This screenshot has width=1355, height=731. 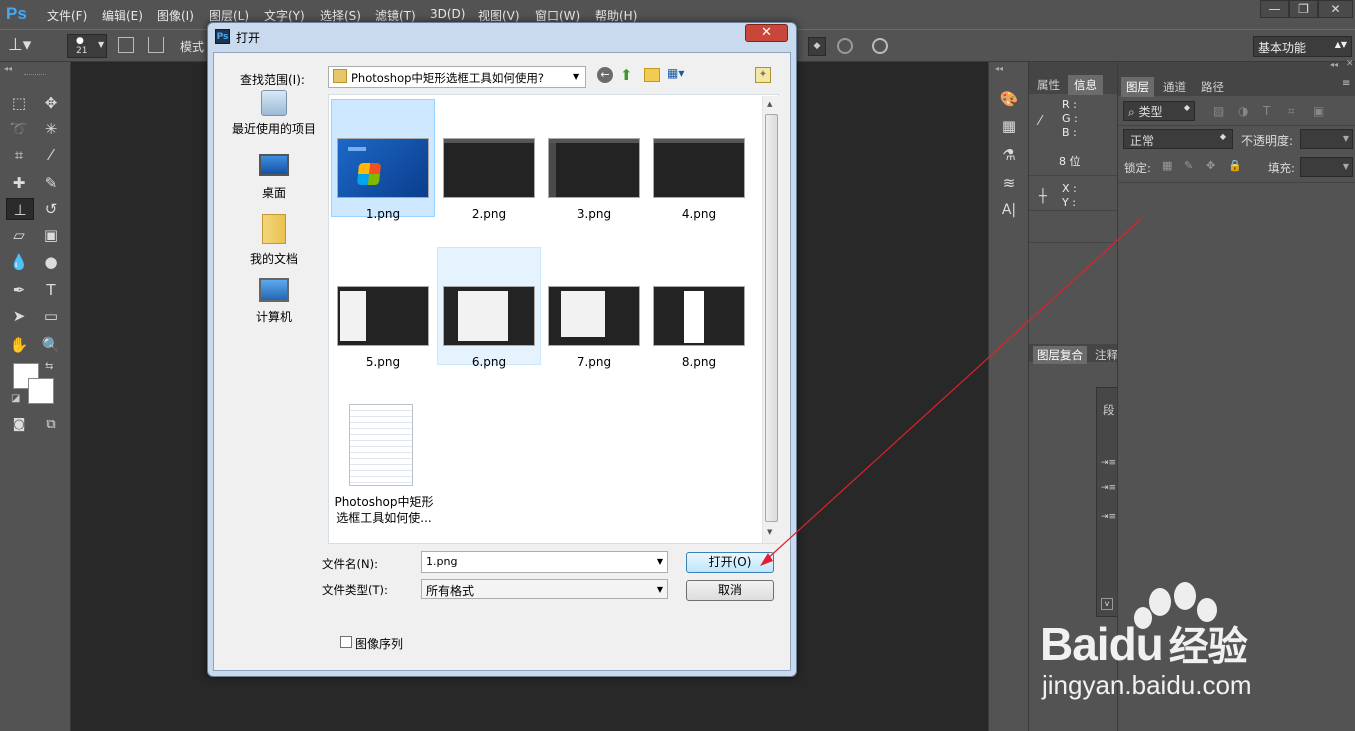 What do you see at coordinates (19, 103) in the screenshot?
I see `marquee-tool-icon: ⬚` at bounding box center [19, 103].